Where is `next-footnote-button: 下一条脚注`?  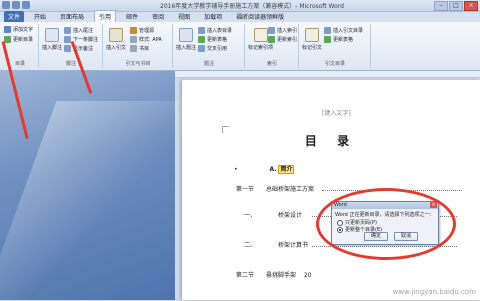
next-footnote-button: 下一条脚注 is located at coordinates (81, 39).